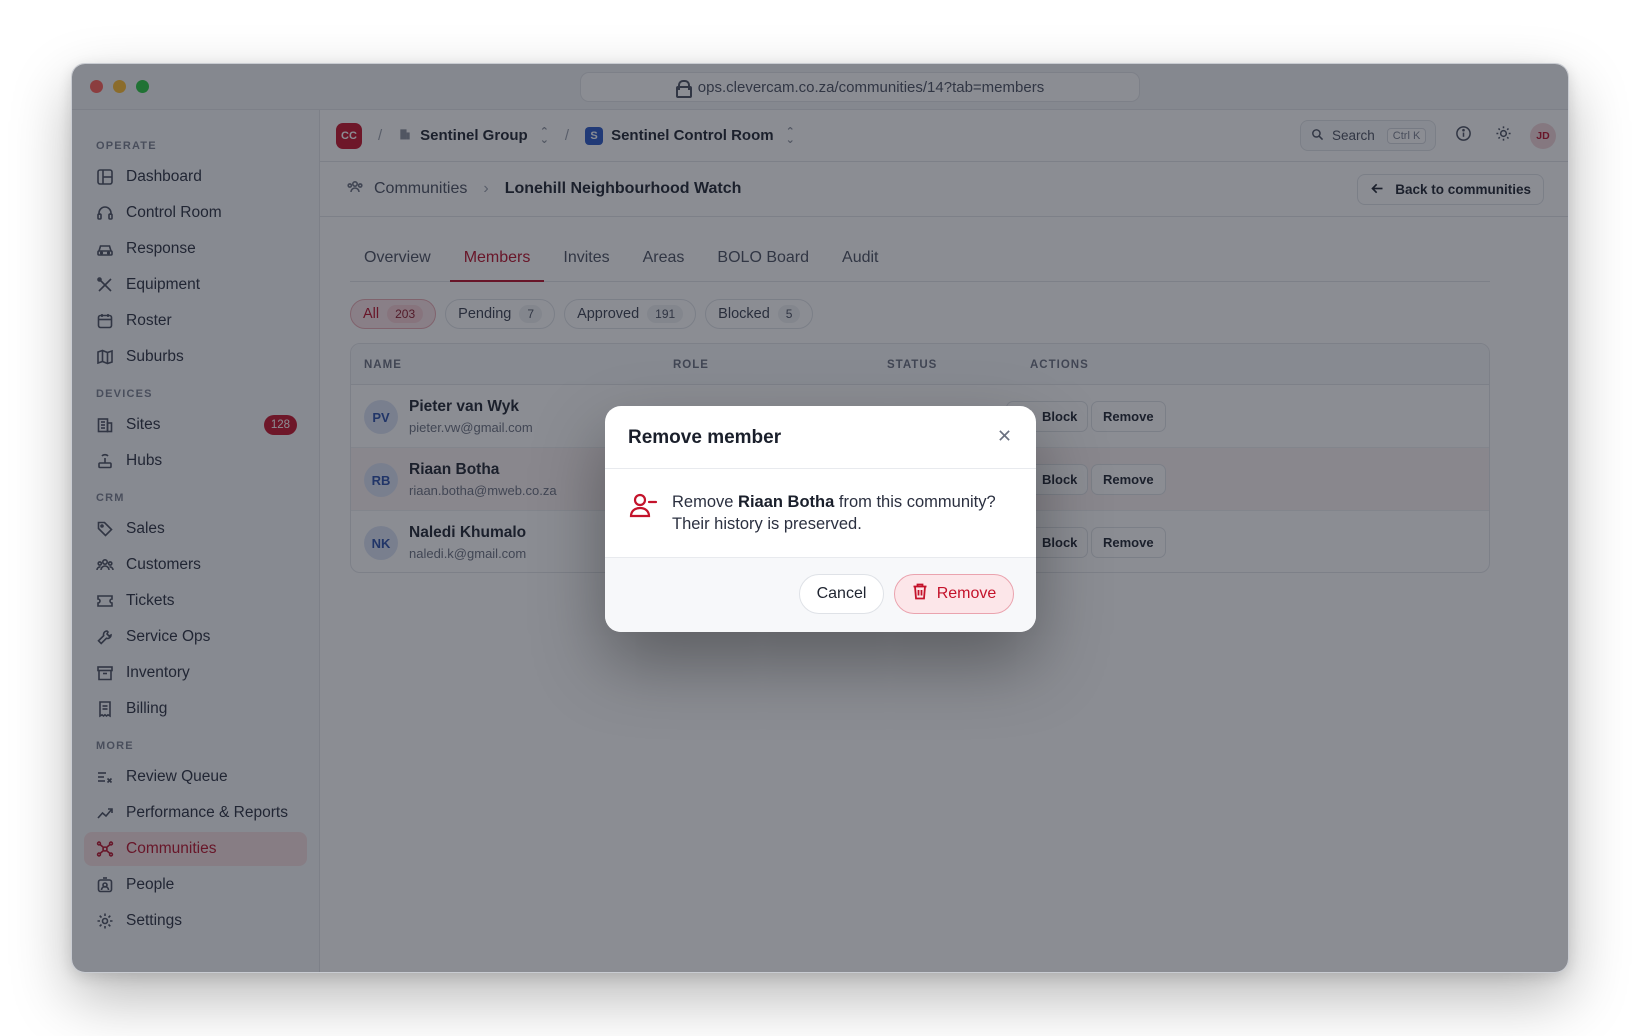 The image size is (1640, 1036). What do you see at coordinates (705, 437) in the screenshot?
I see `dialog-title: Remove member` at bounding box center [705, 437].